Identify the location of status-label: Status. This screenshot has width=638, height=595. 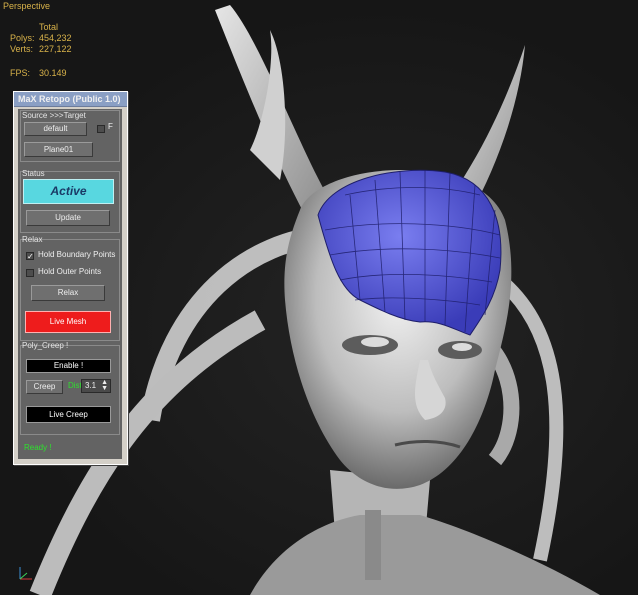
(33, 173).